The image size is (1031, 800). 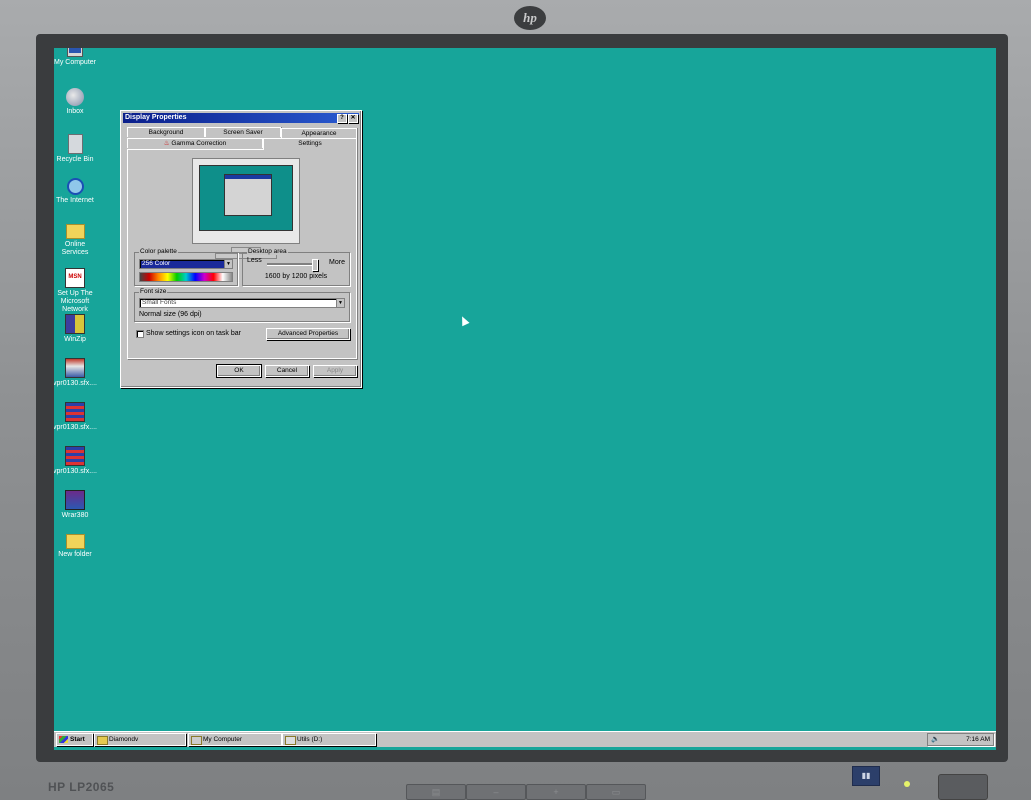 What do you see at coordinates (496, 792) in the screenshot?
I see `bezel-minus-button: –` at bounding box center [496, 792].